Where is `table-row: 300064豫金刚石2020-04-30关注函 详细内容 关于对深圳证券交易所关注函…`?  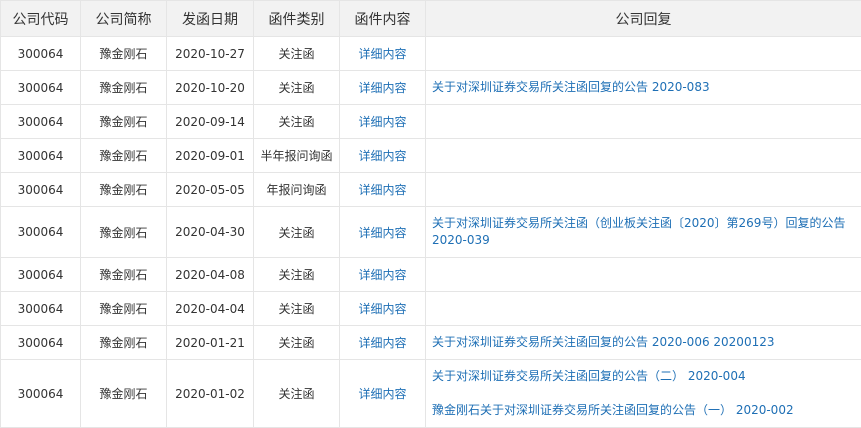 table-row: 300064豫金刚石2020-04-30关注函 详细内容 关于对深圳证券交易所关注函… is located at coordinates (431, 232).